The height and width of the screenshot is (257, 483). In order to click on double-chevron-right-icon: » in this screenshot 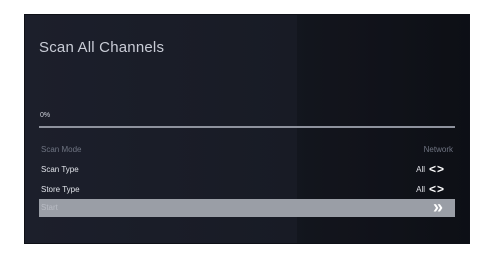, I will do `click(437, 207)`.